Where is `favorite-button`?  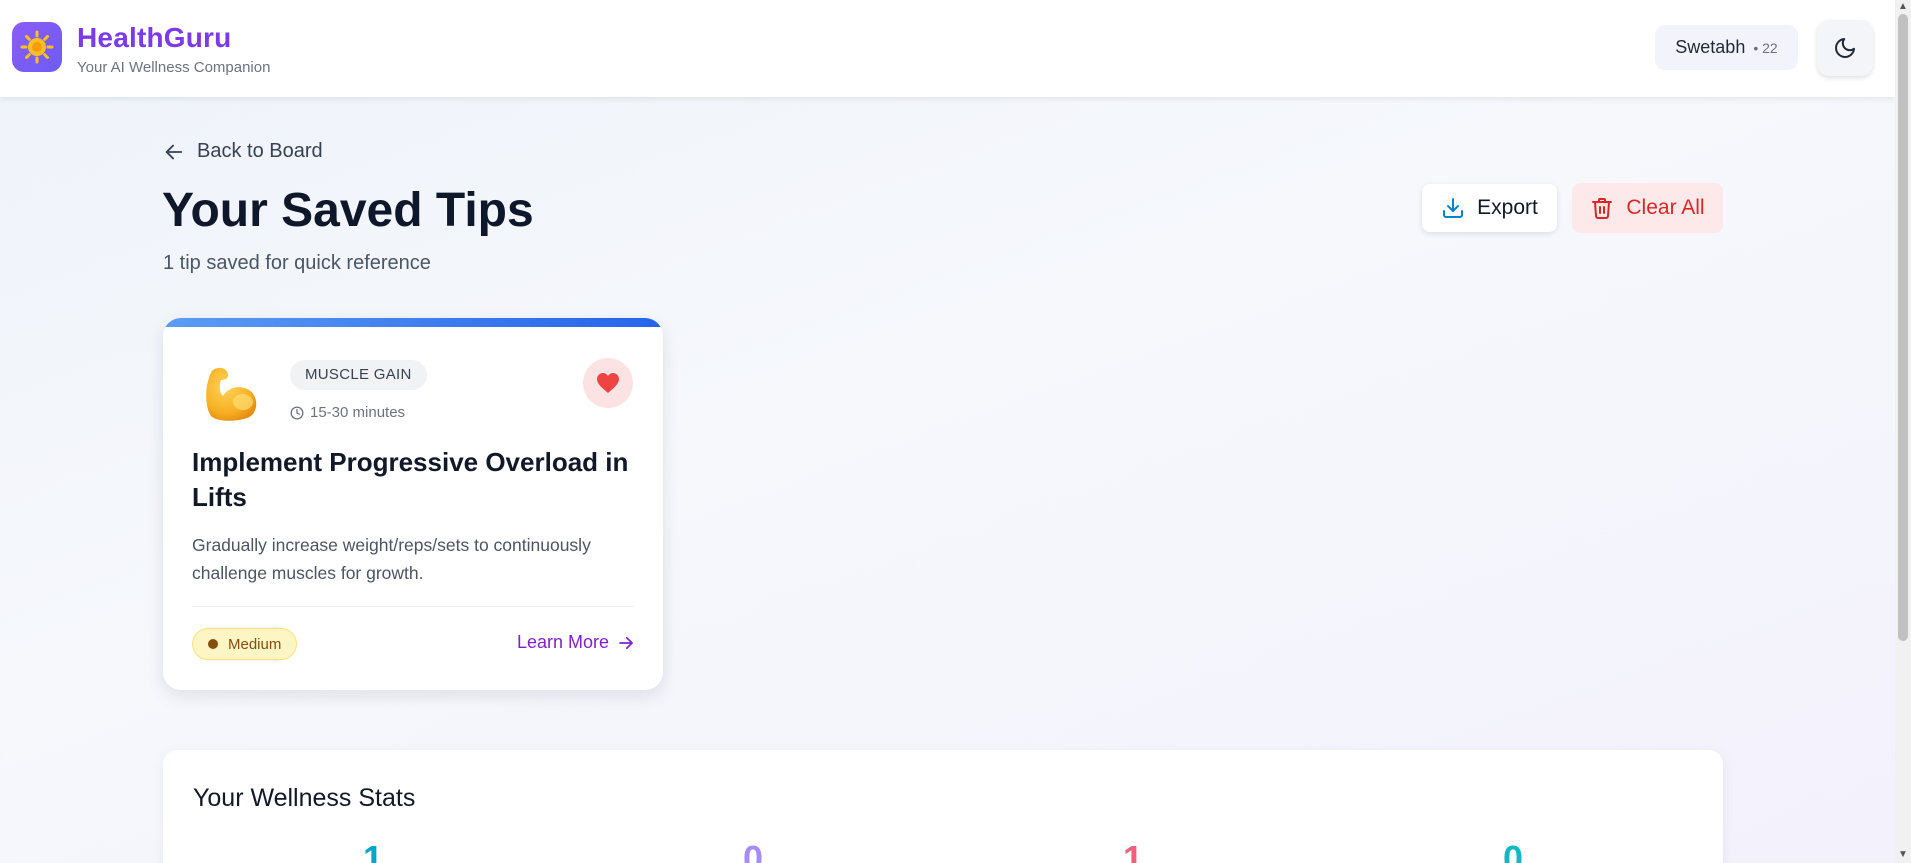 favorite-button is located at coordinates (608, 383).